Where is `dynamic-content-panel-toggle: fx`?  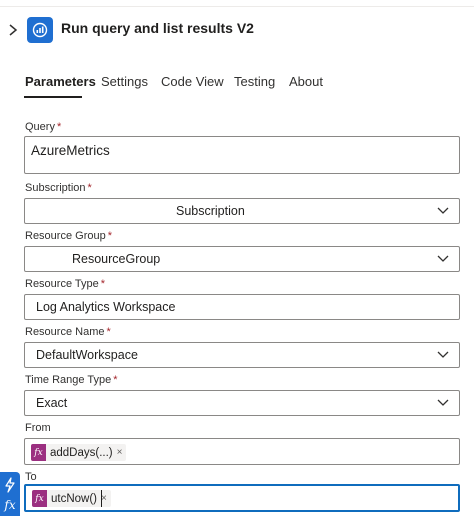
dynamic-content-panel-toggle: fx is located at coordinates (10, 494).